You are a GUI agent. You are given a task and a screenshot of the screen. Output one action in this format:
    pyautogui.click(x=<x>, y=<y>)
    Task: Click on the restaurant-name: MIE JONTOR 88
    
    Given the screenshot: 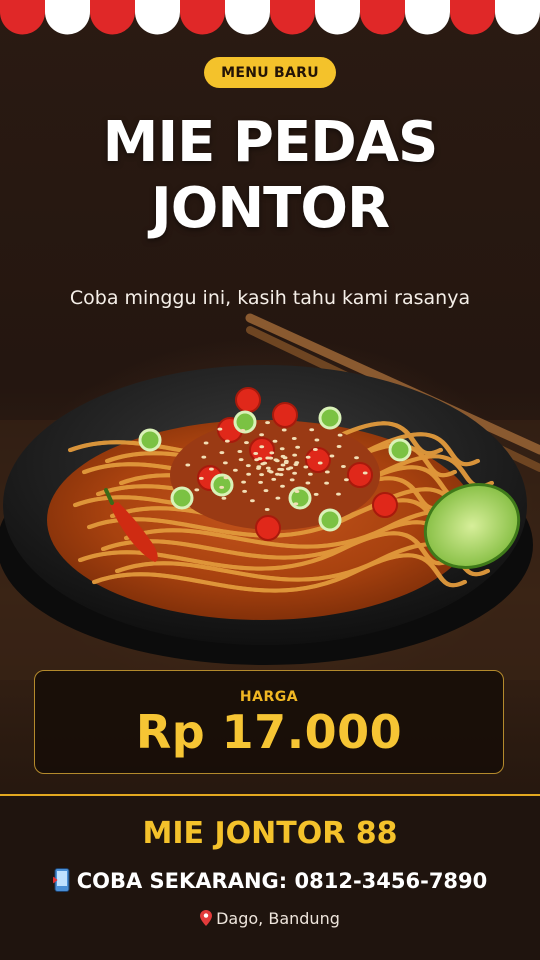 What is the action you would take?
    pyautogui.click(x=270, y=833)
    